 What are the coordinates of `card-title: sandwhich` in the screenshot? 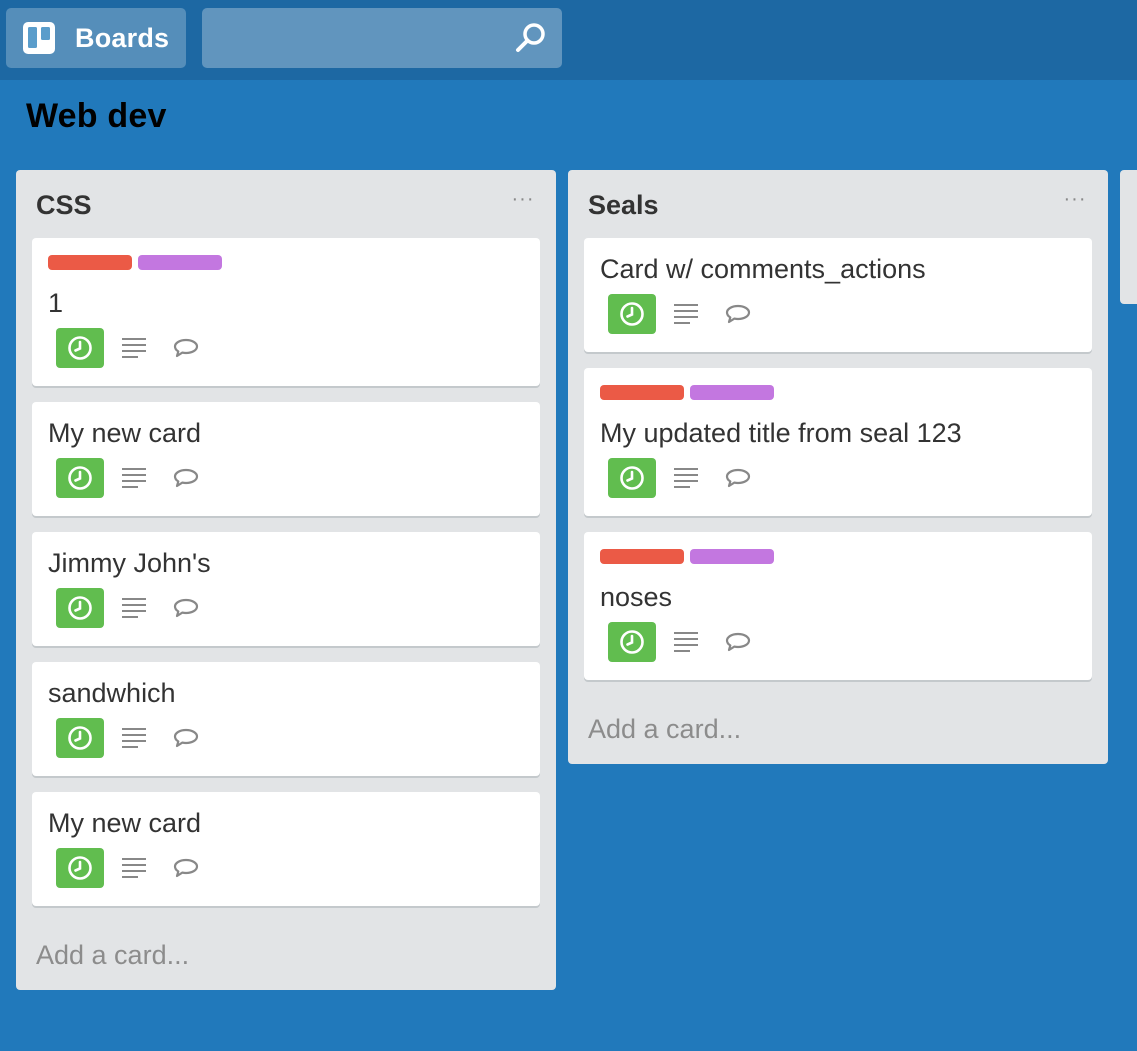 It's located at (112, 693).